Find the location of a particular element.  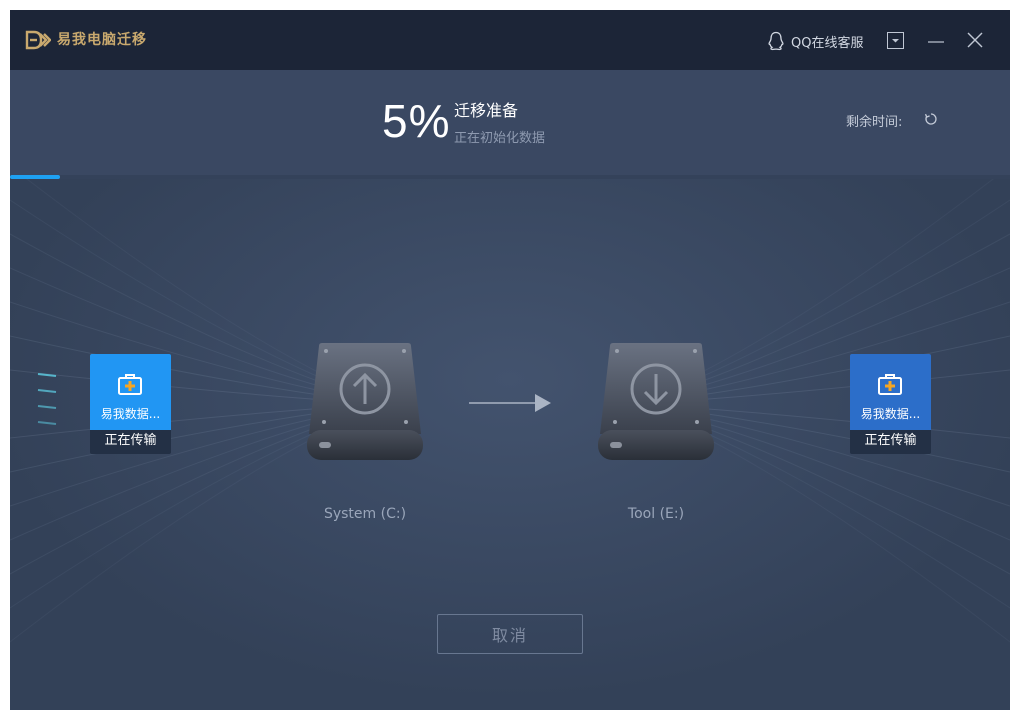

qq-support-label: QQ在线客服 is located at coordinates (827, 43).